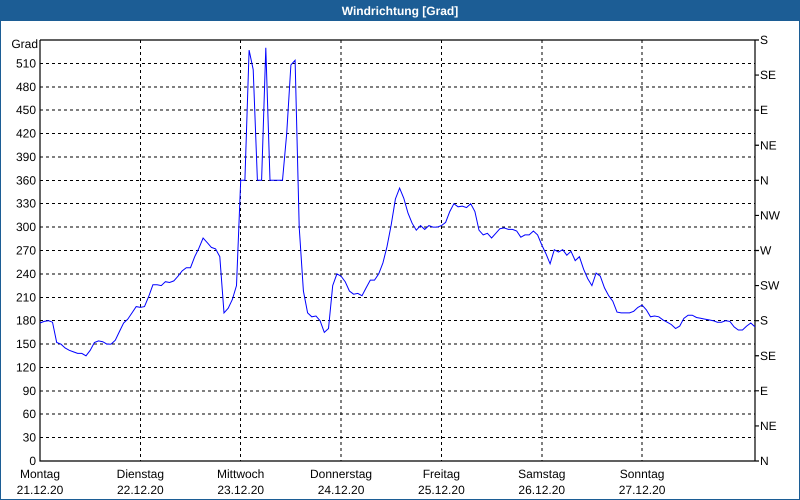 The height and width of the screenshot is (500, 800). Describe the element at coordinates (26, 180) in the screenshot. I see `y-axis-tick-label: 360` at that location.